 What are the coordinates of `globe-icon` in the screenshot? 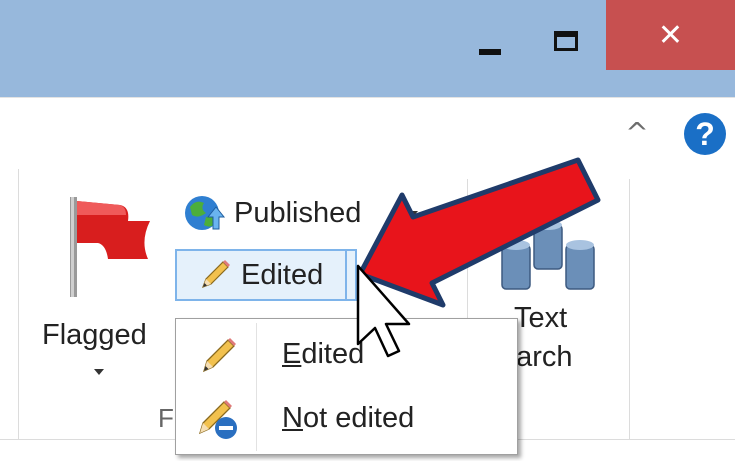 It's located at (205, 213).